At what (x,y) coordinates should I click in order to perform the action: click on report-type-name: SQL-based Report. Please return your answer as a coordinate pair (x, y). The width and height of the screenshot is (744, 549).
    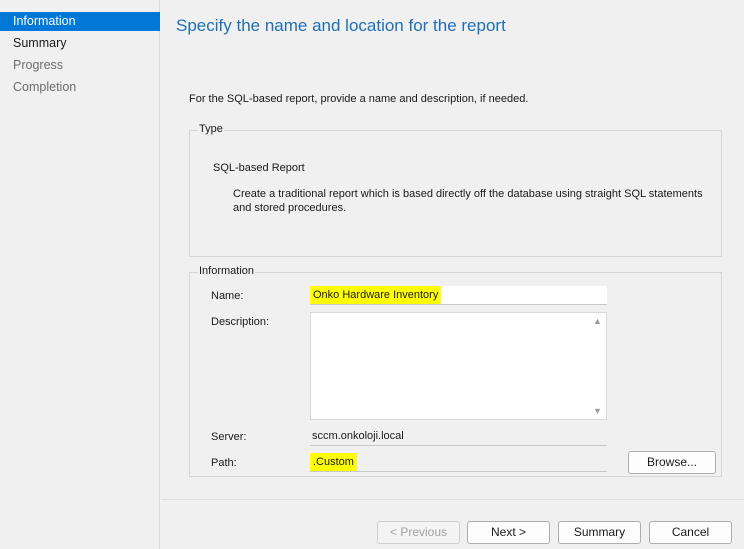
    Looking at the image, I should click on (259, 168).